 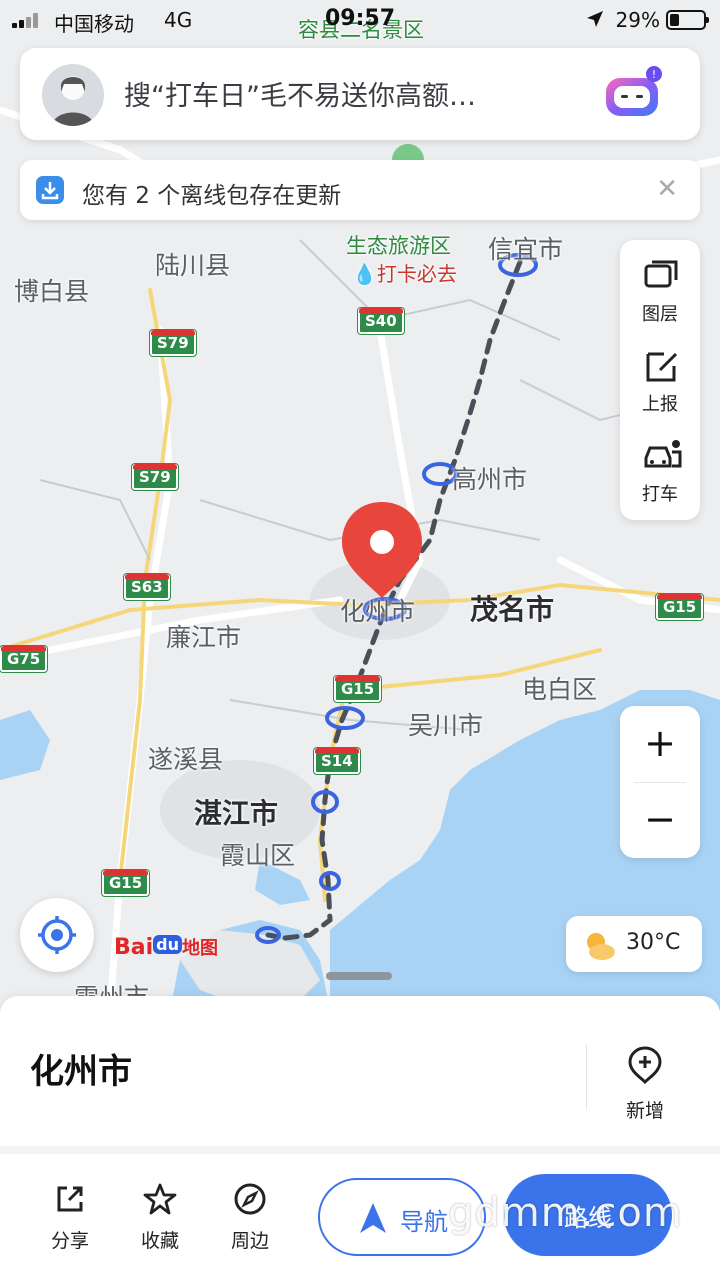 What do you see at coordinates (595, 19) in the screenshot?
I see `location-arrow-icon` at bounding box center [595, 19].